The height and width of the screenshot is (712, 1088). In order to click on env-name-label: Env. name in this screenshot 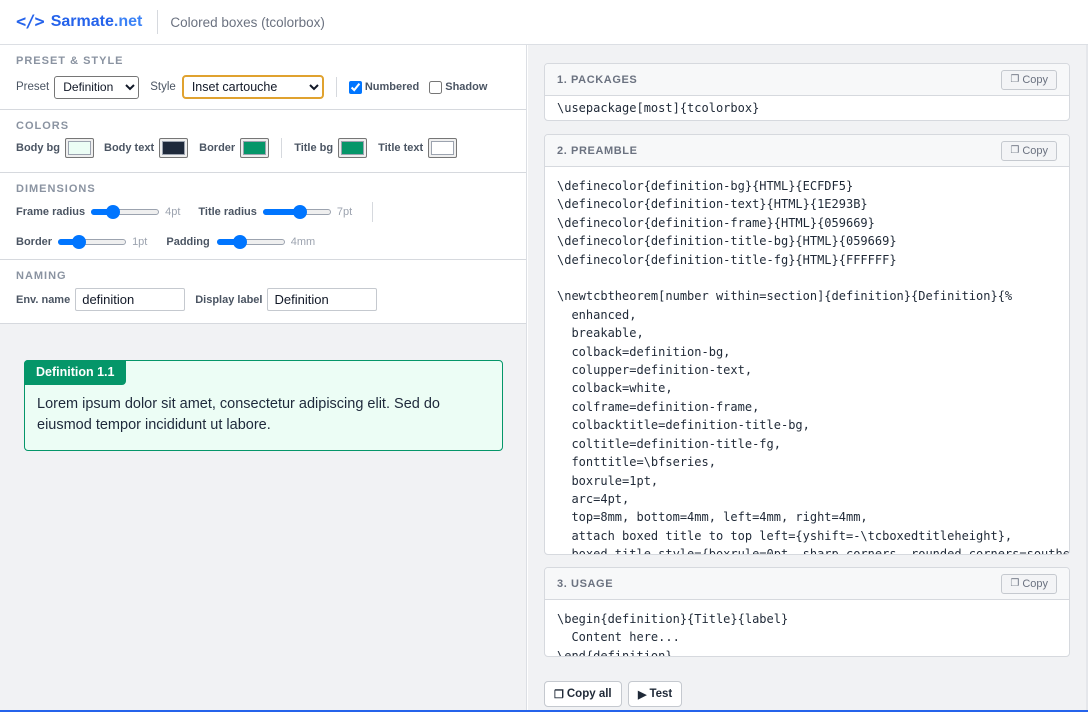, I will do `click(43, 299)`.